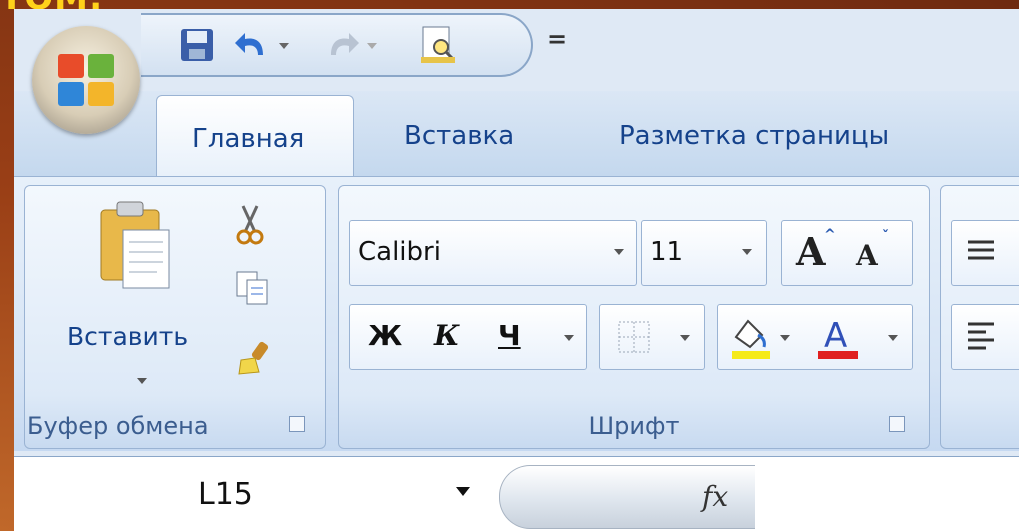 Image resolution: width=1019 pixels, height=531 pixels. What do you see at coordinates (867, 255) in the screenshot?
I see `shrink-font-button: A` at bounding box center [867, 255].